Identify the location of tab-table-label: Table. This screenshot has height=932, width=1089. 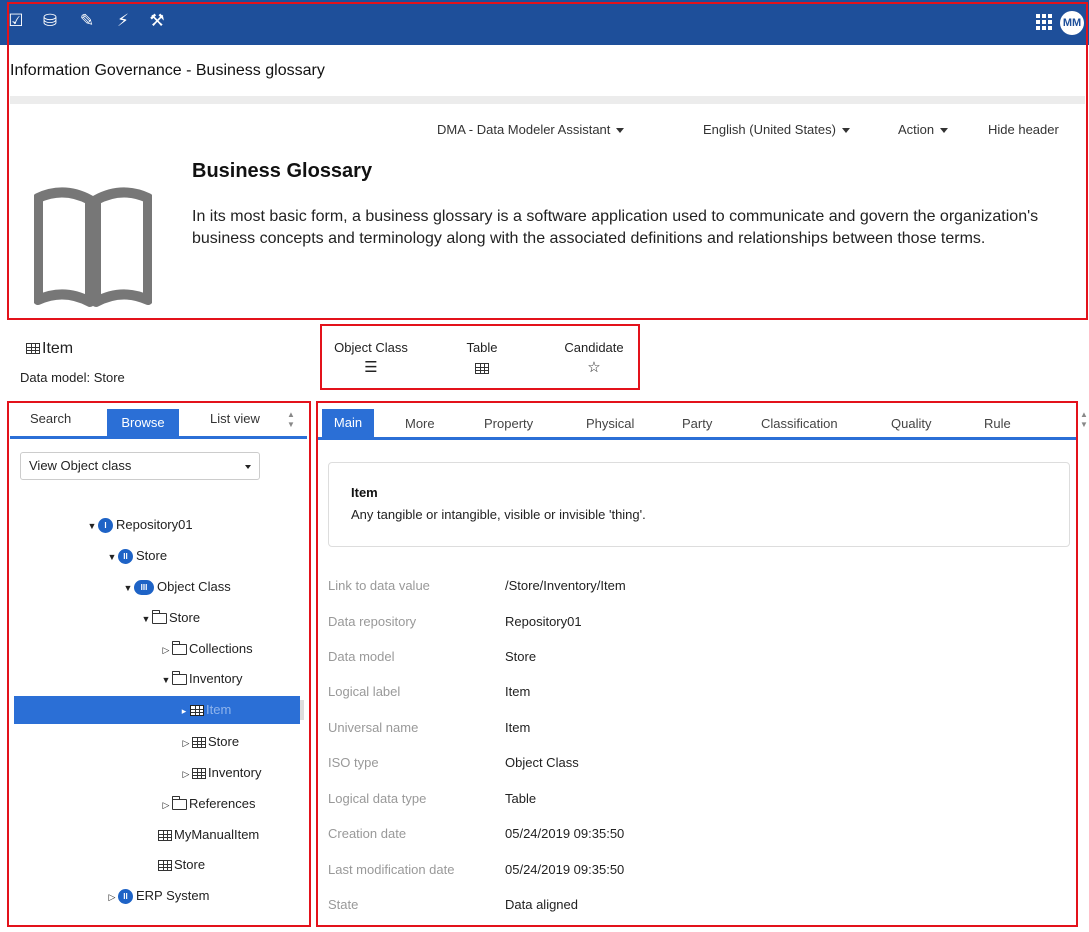
(482, 347).